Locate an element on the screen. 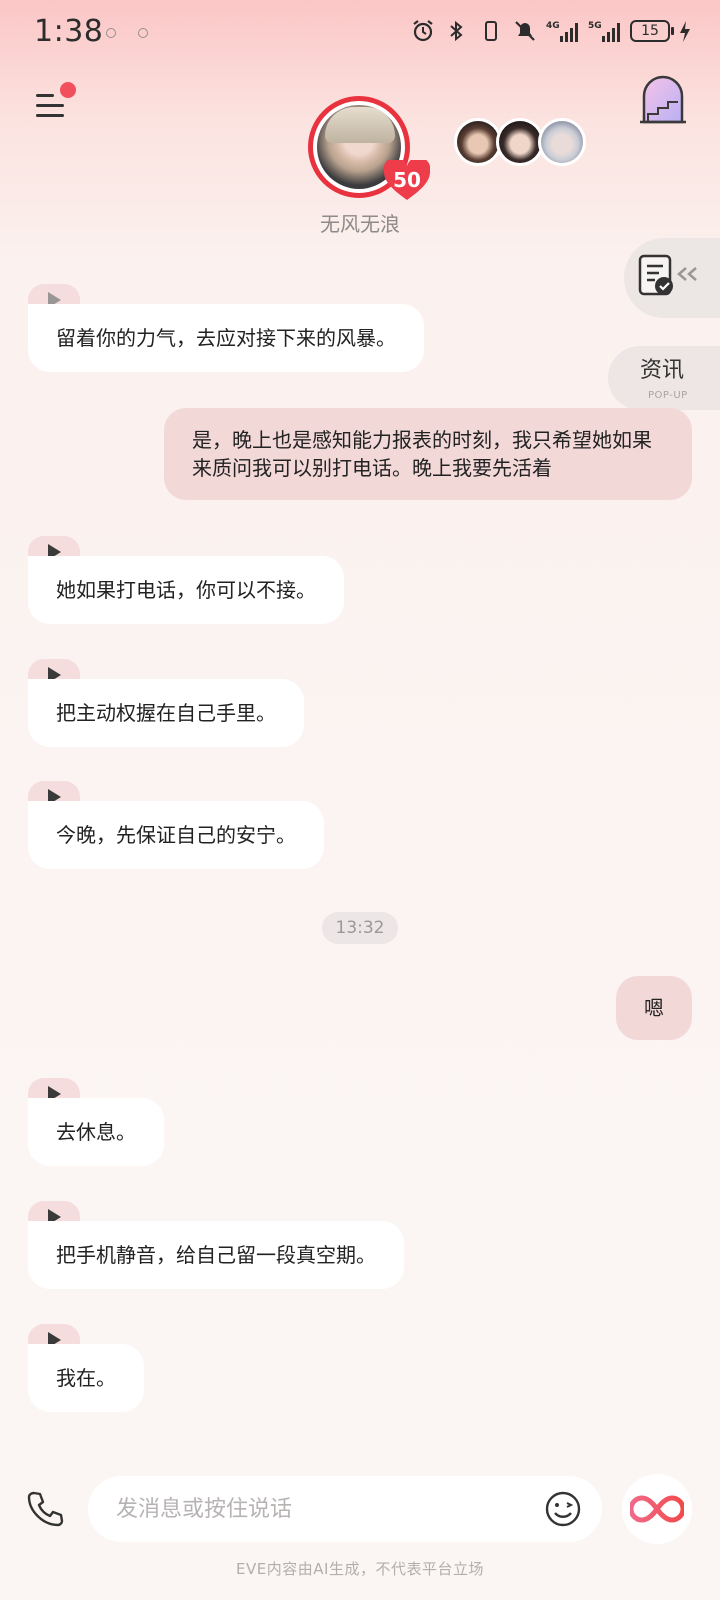 This screenshot has height=1600, width=720. level-badge: 50 is located at coordinates (407, 179).